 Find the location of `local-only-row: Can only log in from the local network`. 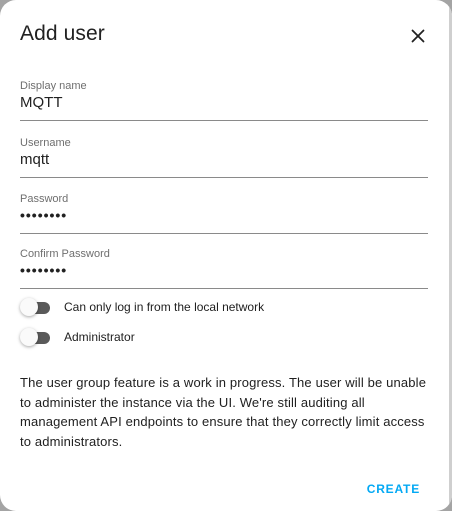

local-only-row: Can only log in from the local network is located at coordinates (224, 308).